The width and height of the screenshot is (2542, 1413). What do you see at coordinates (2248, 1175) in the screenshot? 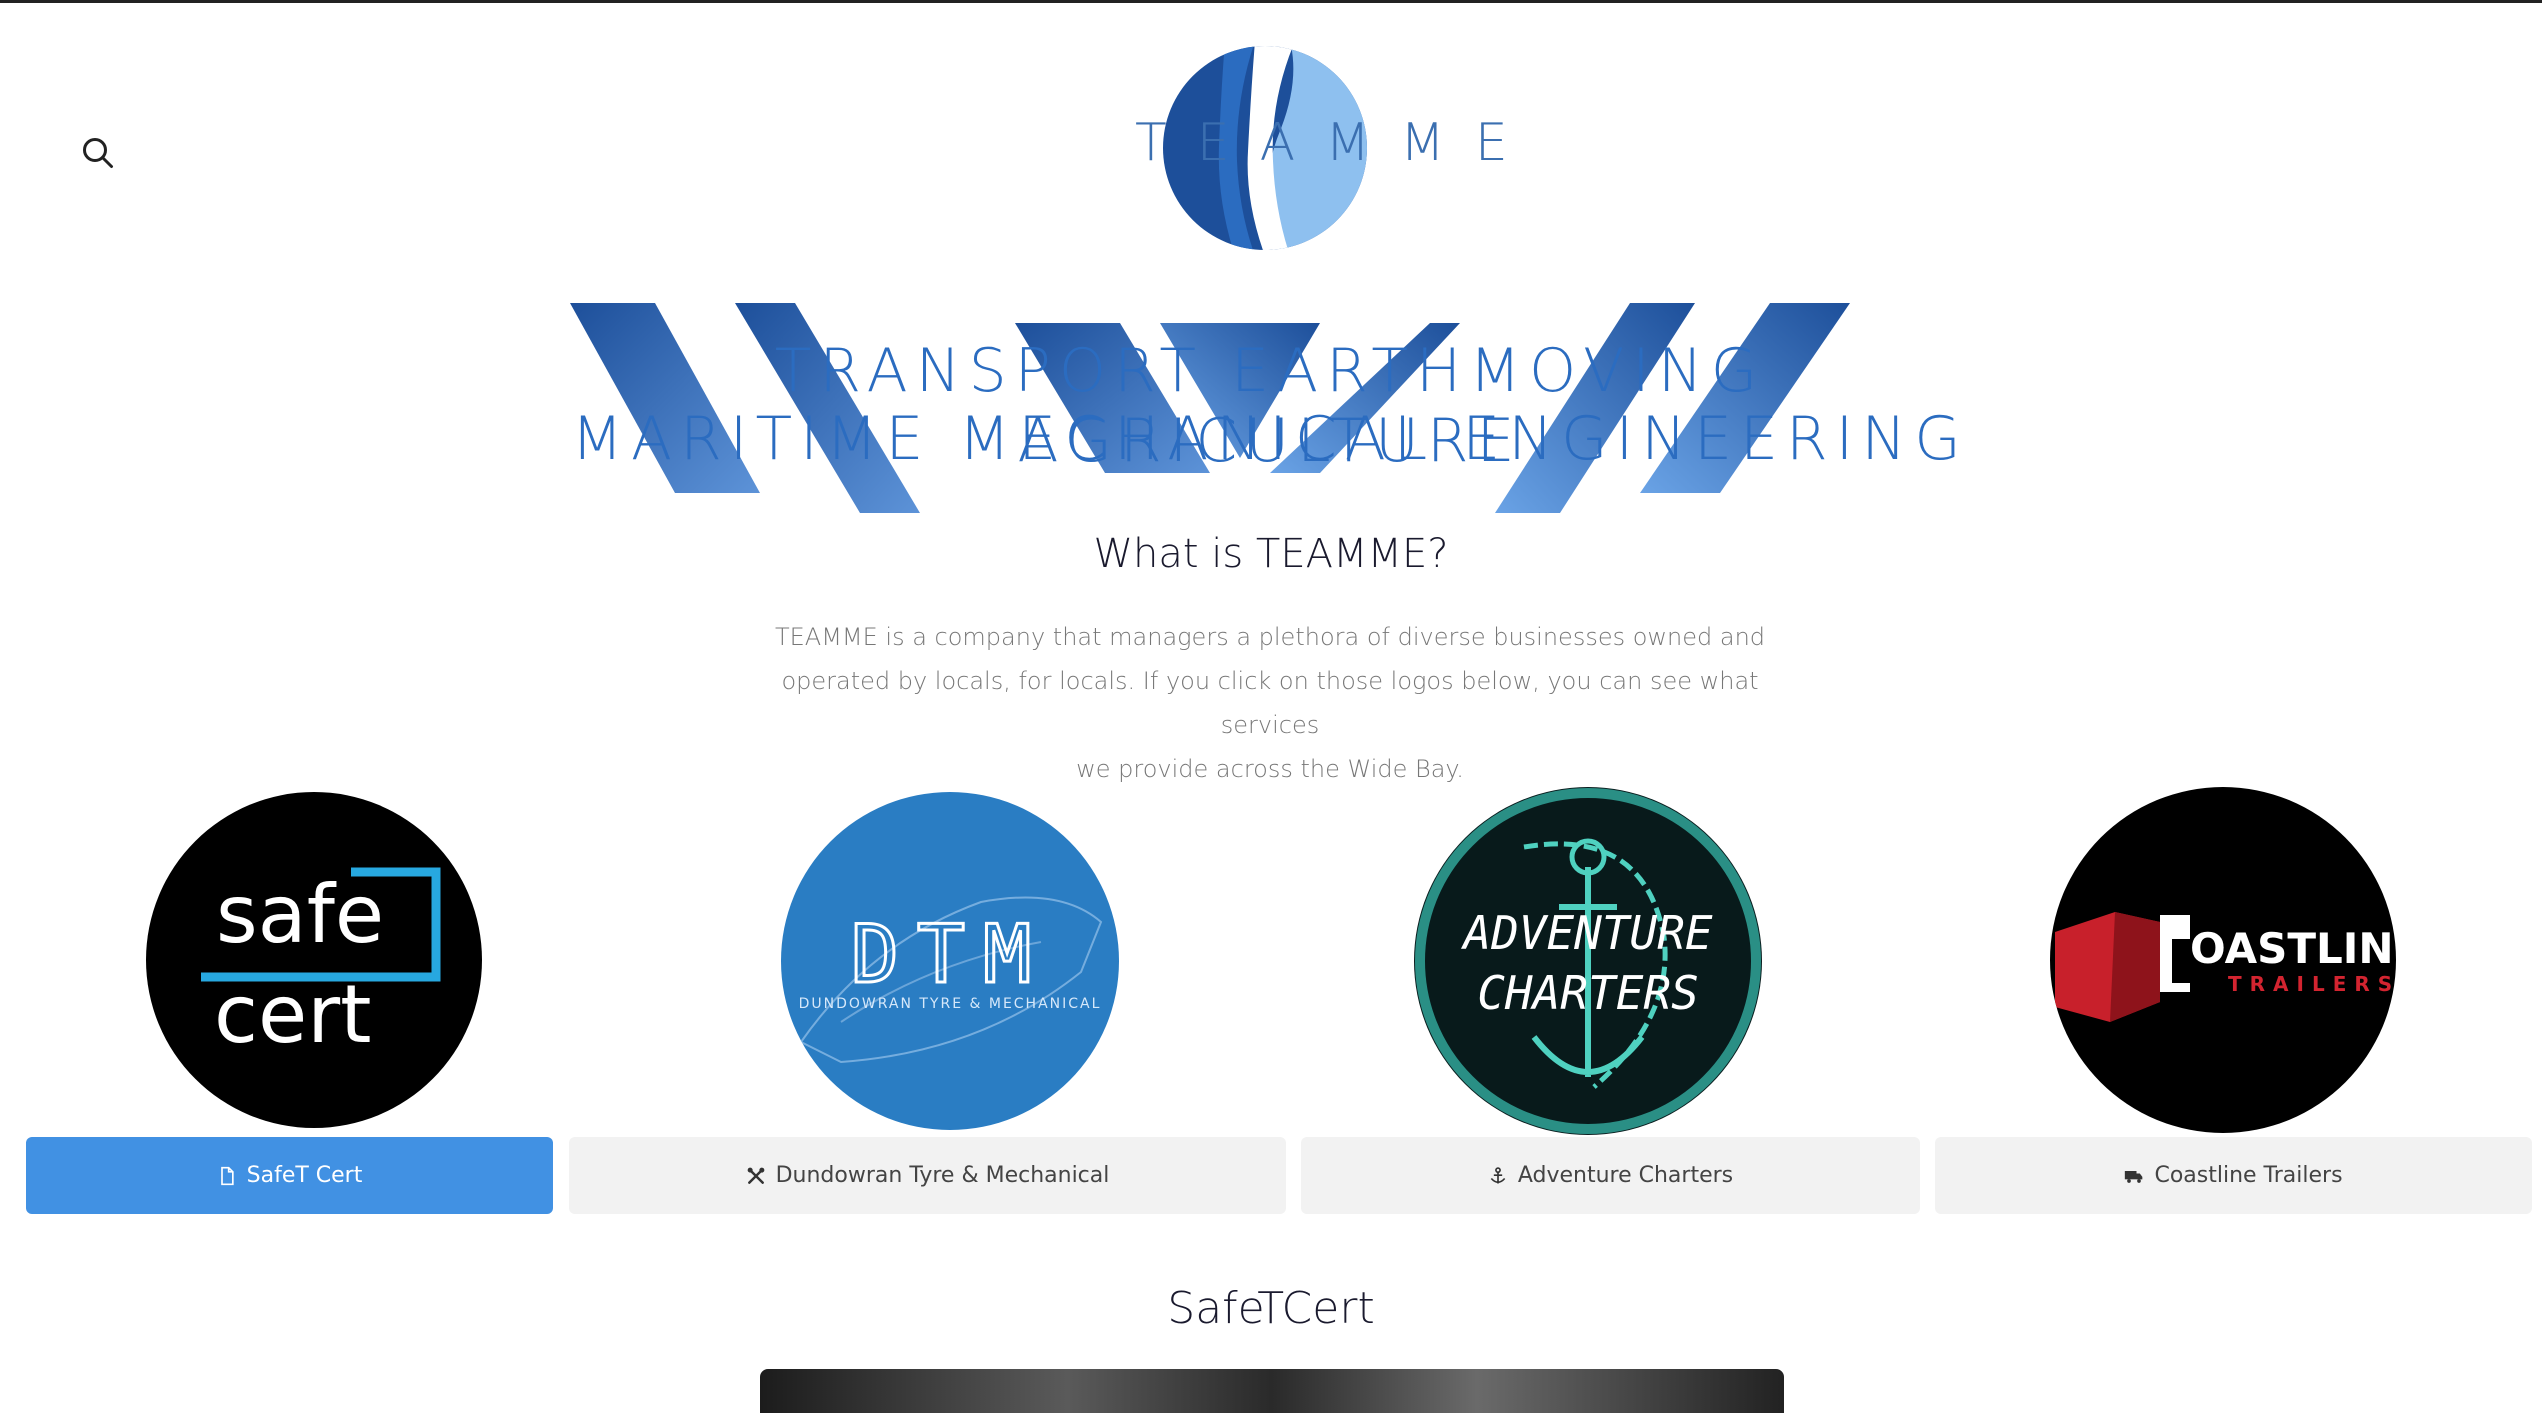
I see `tab-label: Coastline Trailers` at bounding box center [2248, 1175].